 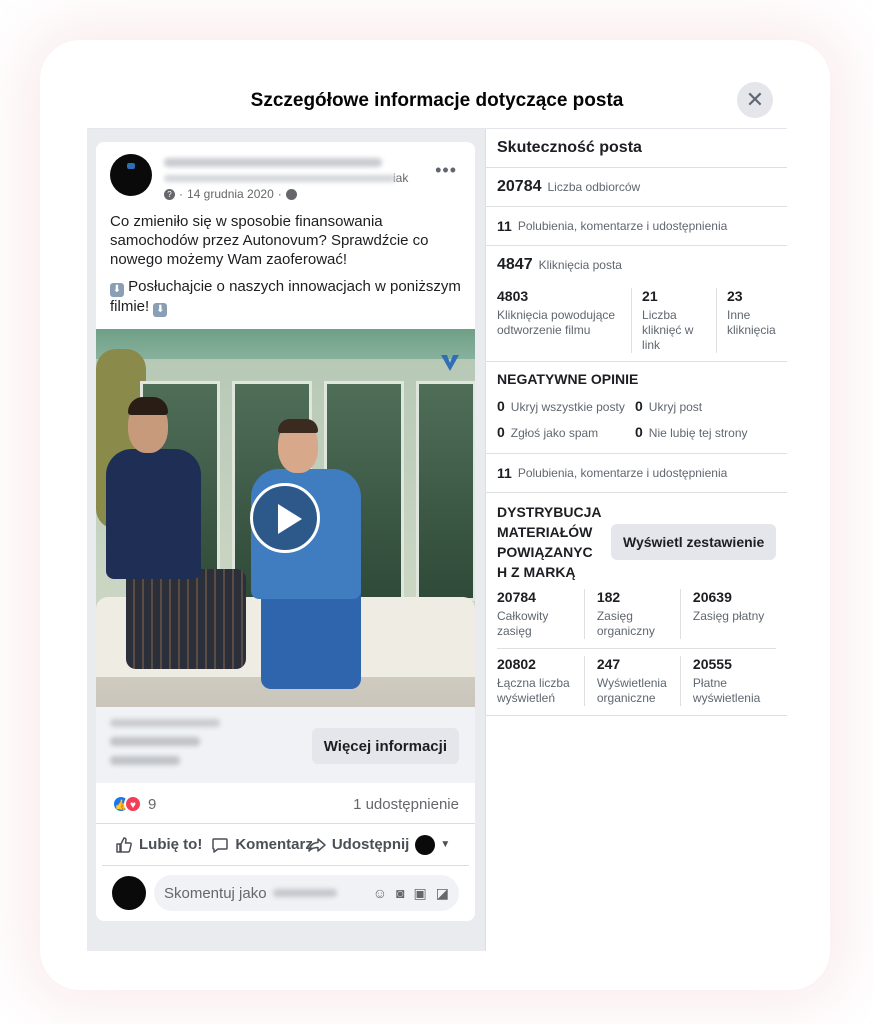 I want to click on dist-label: Wyświetlenia organiczne, so click(x=631, y=690).